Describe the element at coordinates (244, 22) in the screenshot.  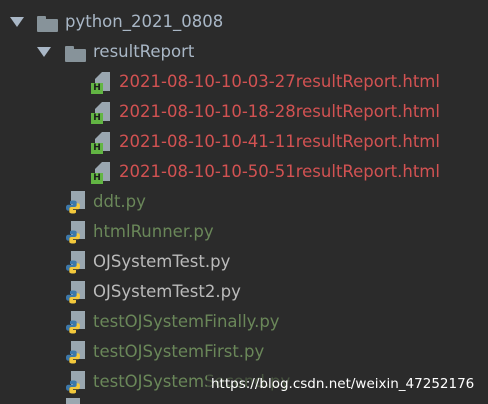
I see `folder-row-python-2021-0808: python_2021_0808` at that location.